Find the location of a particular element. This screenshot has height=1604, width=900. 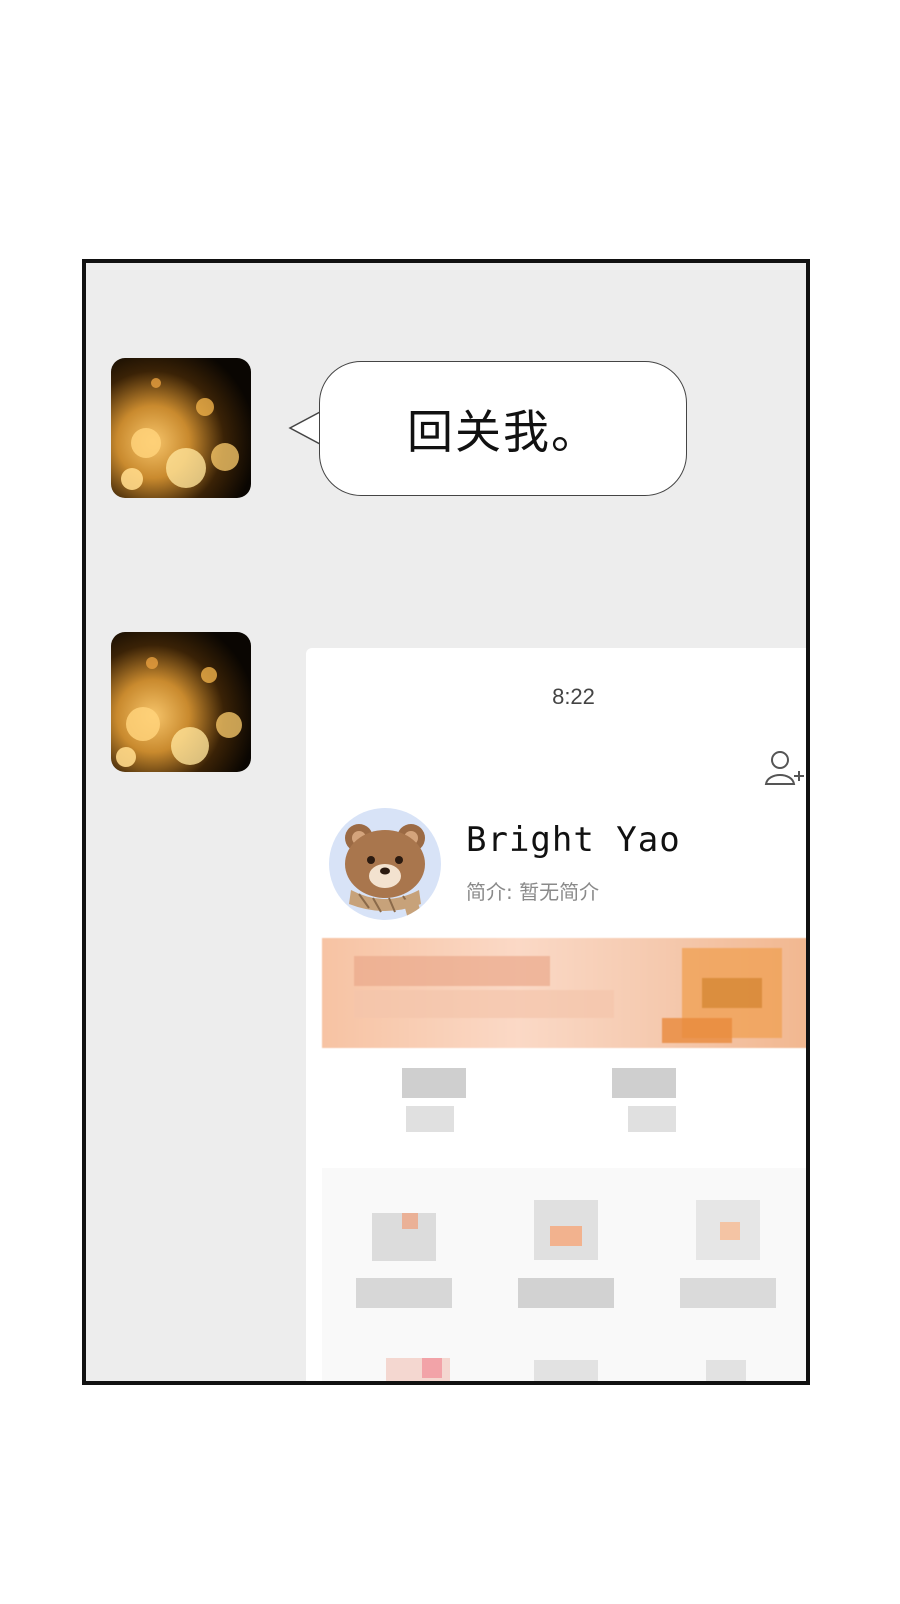

status-time: 8:22 is located at coordinates (573, 696).